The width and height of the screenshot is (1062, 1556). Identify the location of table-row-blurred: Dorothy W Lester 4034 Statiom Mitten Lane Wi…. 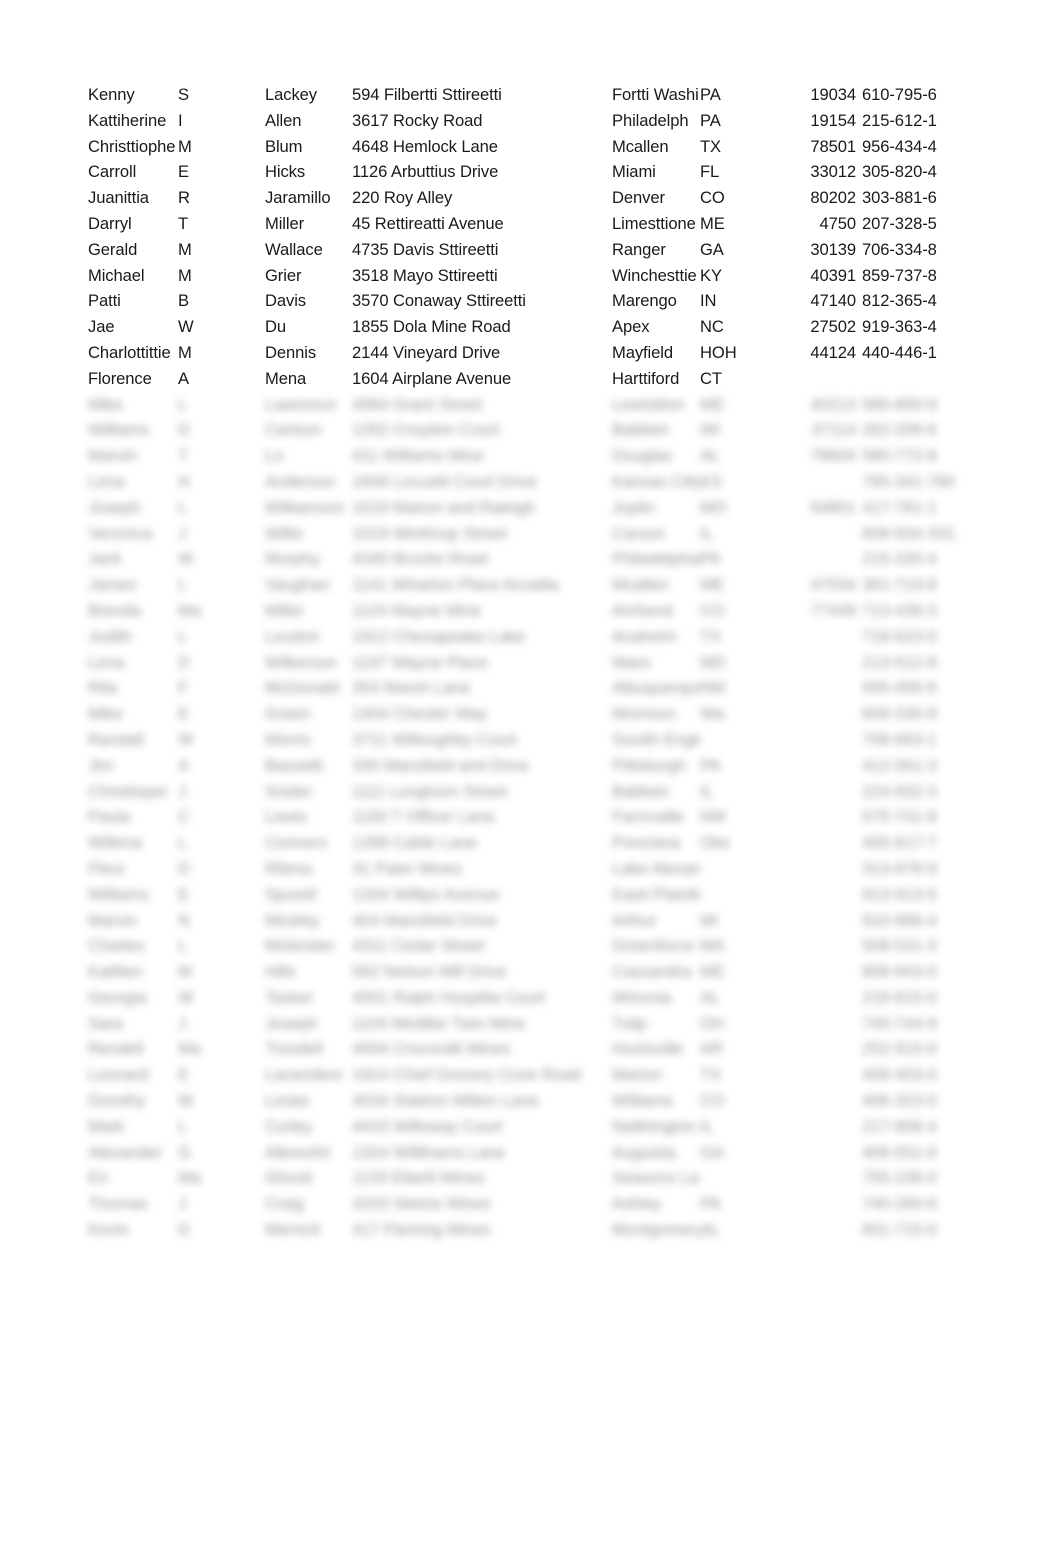
(531, 1101).